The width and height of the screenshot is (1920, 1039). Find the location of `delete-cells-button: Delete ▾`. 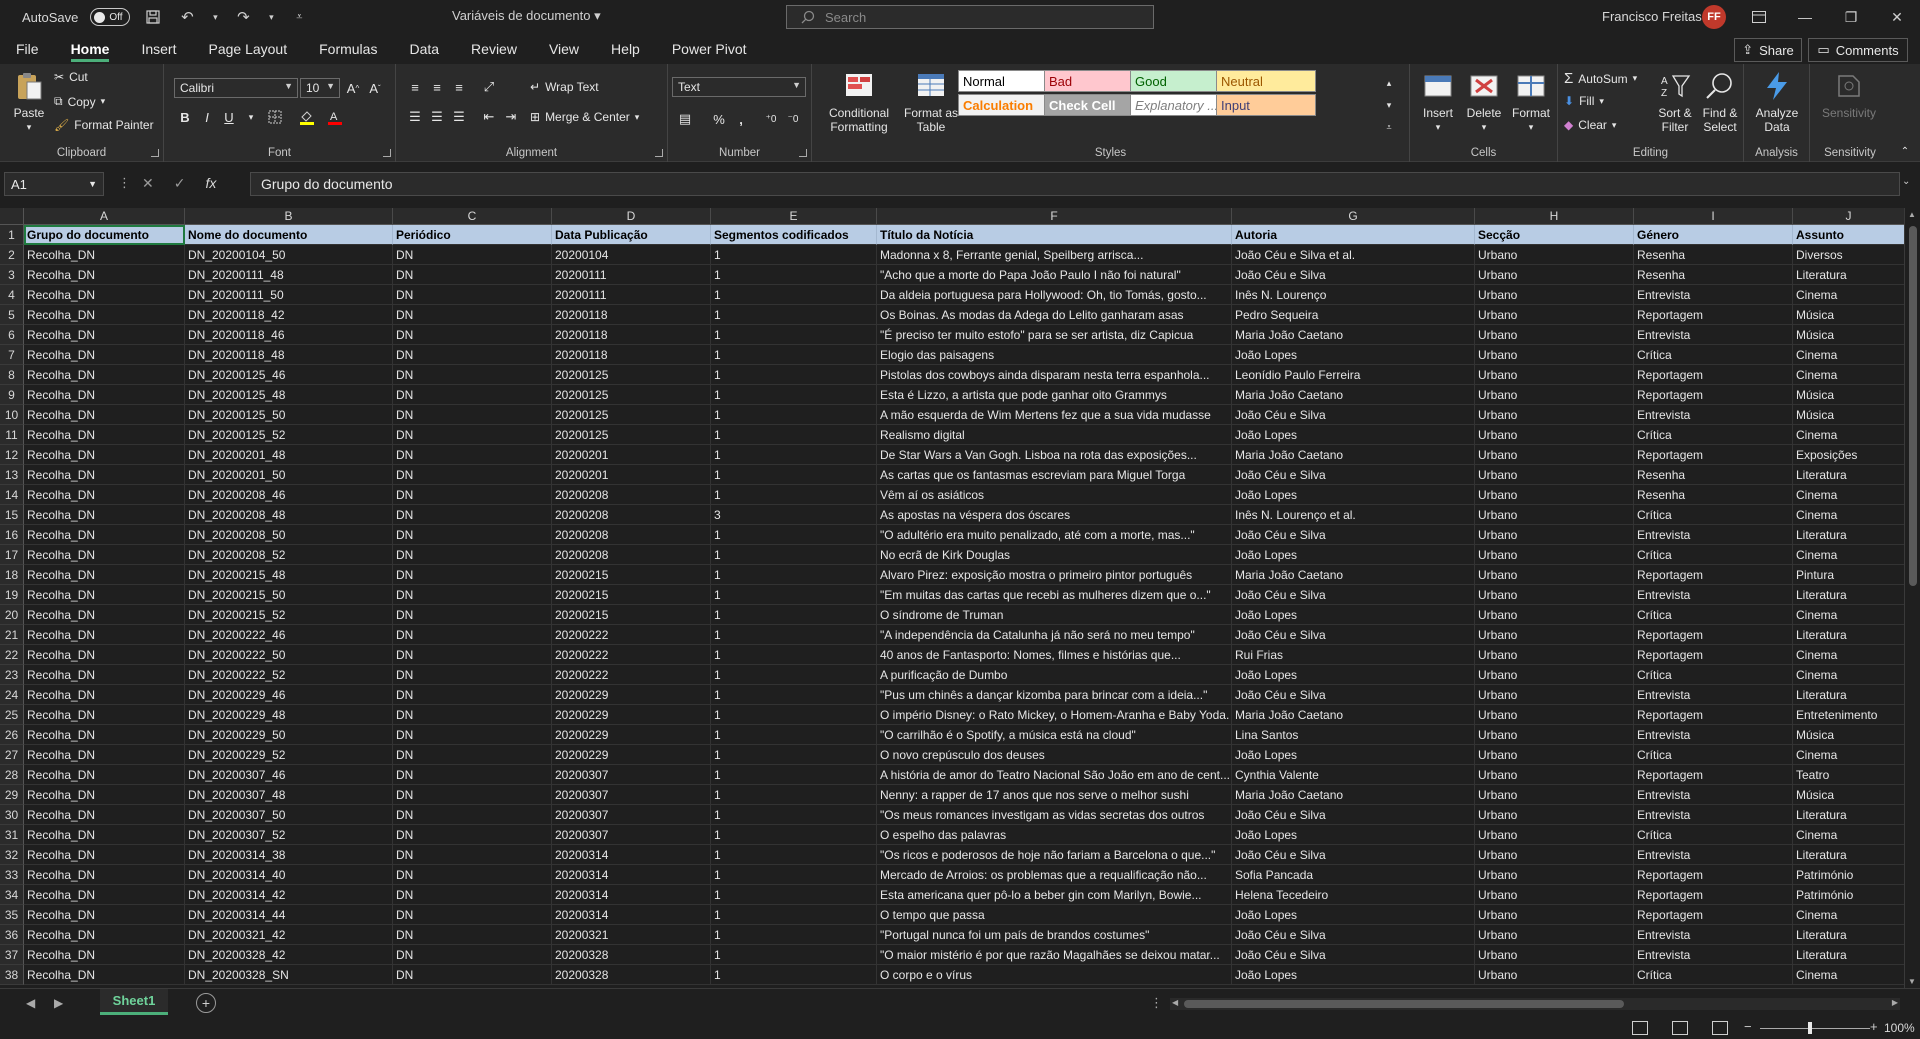

delete-cells-button: Delete ▾ is located at coordinates (1484, 102).